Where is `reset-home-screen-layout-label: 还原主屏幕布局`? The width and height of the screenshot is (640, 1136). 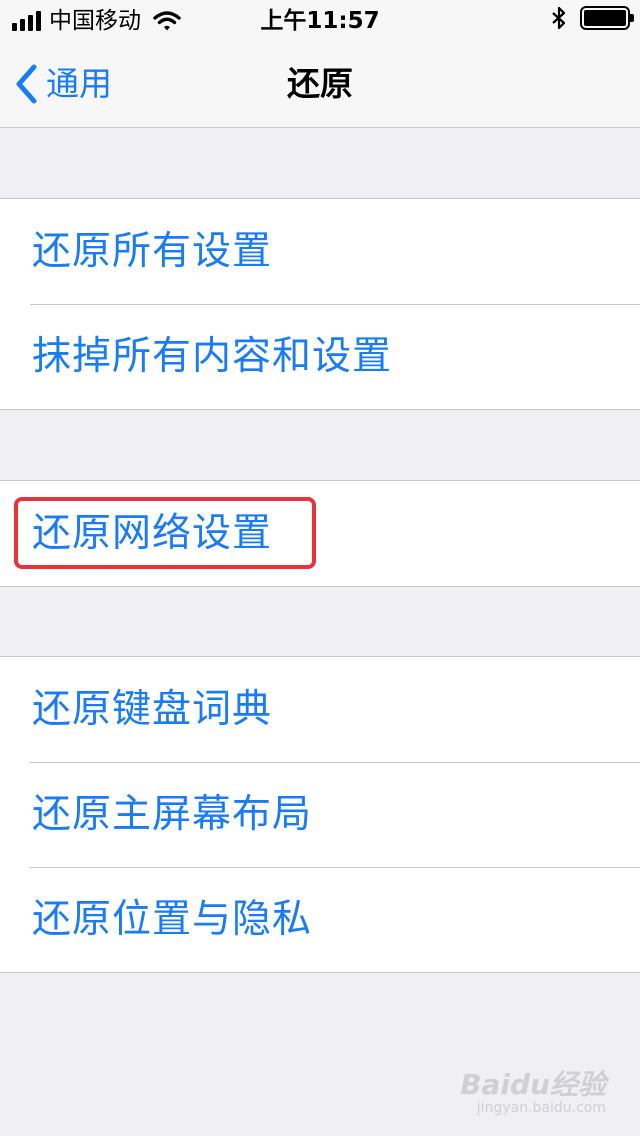 reset-home-screen-layout-label: 还原主屏幕布局 is located at coordinates (172, 814).